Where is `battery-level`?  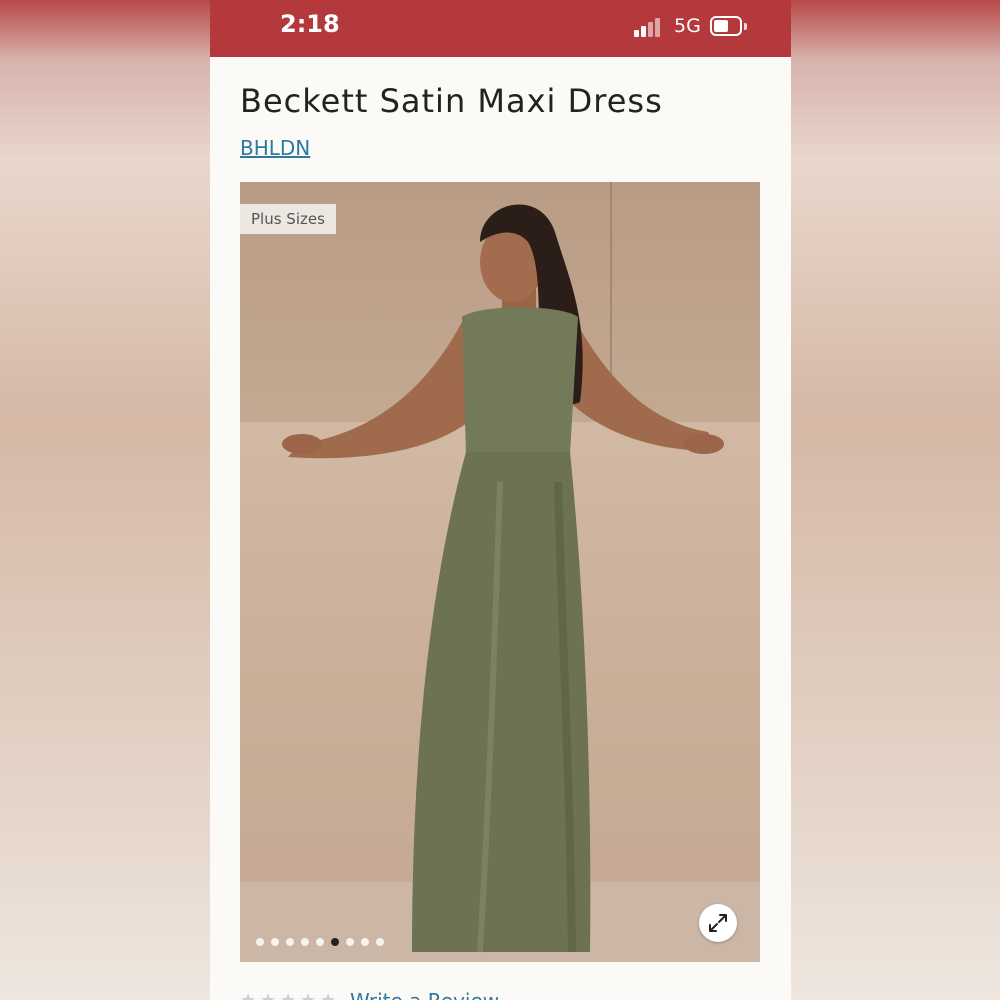 battery-level is located at coordinates (721, 26).